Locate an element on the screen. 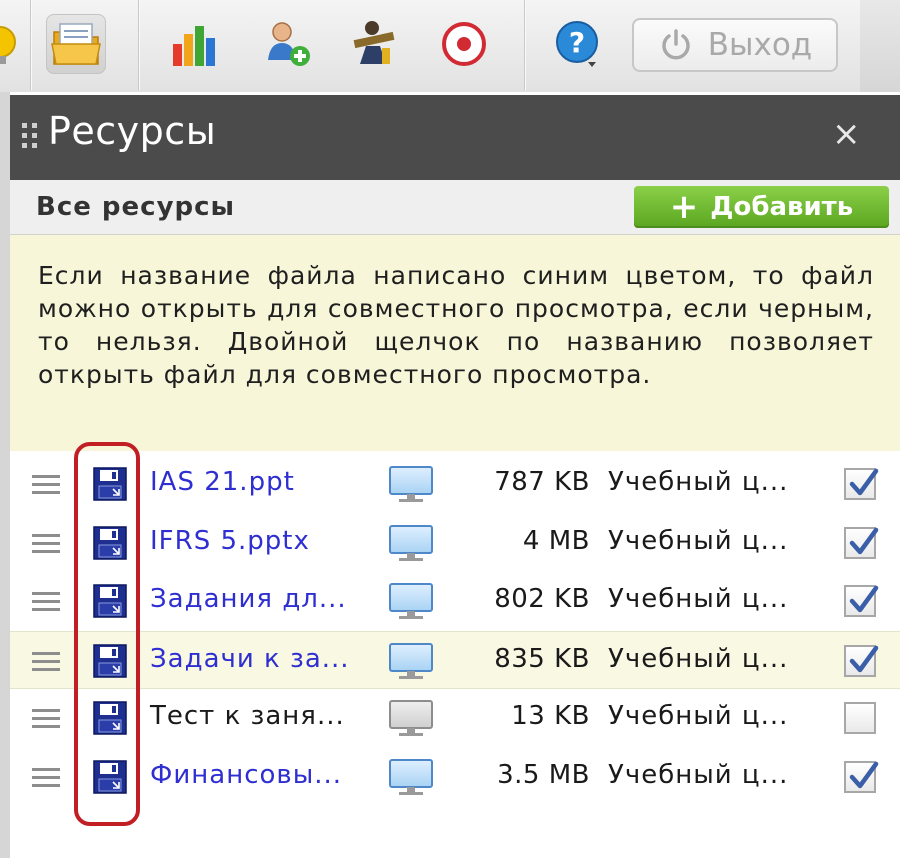  panel-left-border is located at coordinates (5, 475).